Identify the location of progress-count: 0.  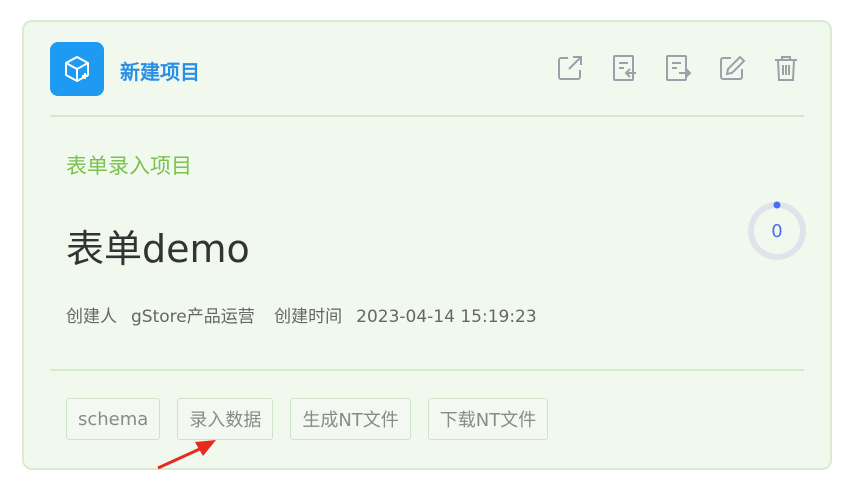
(777, 231).